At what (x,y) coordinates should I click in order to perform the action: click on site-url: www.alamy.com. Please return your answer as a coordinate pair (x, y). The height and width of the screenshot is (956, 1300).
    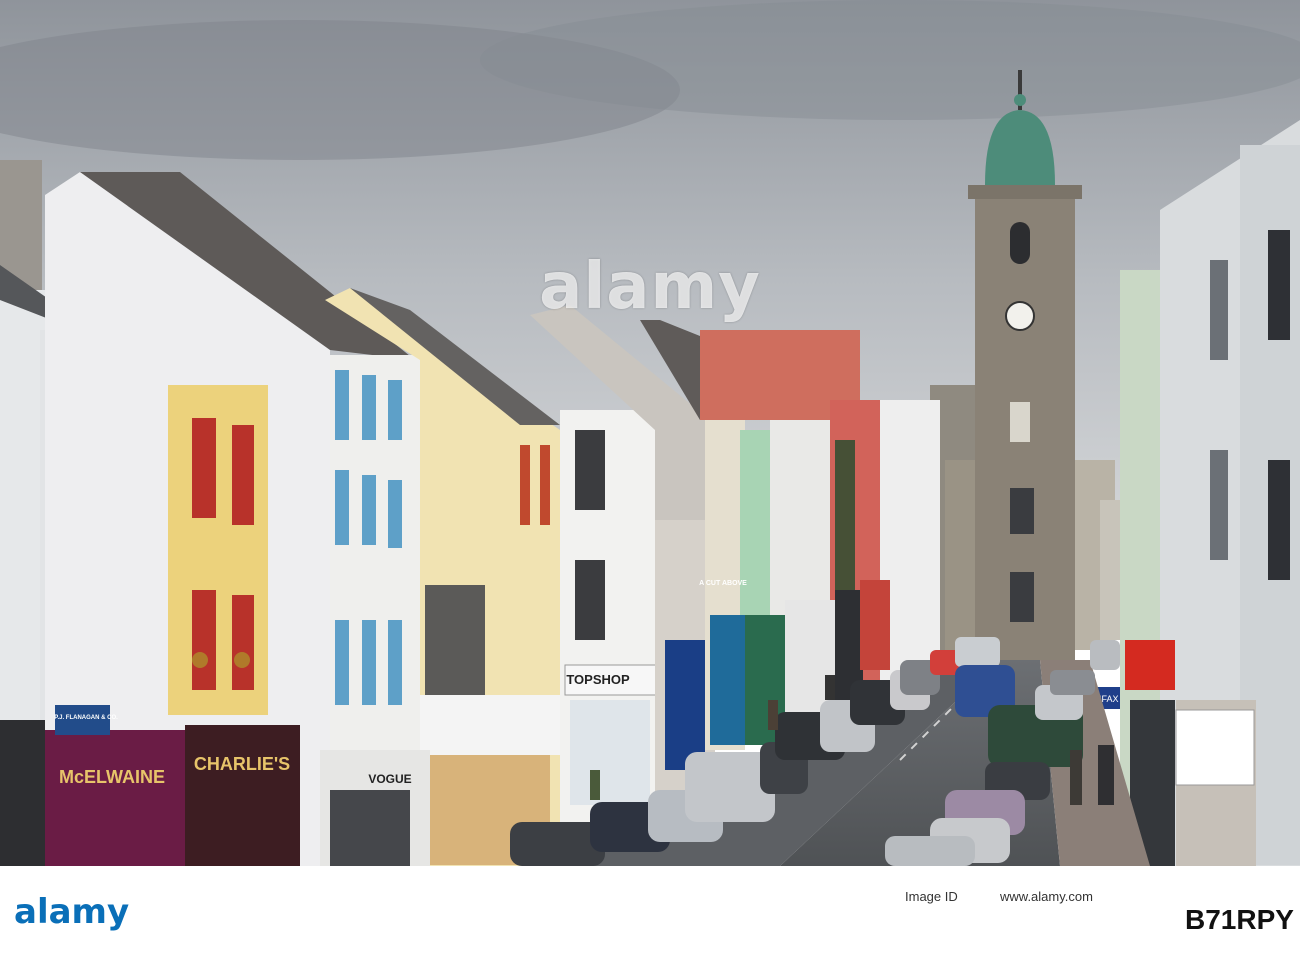
    Looking at the image, I should click on (1046, 896).